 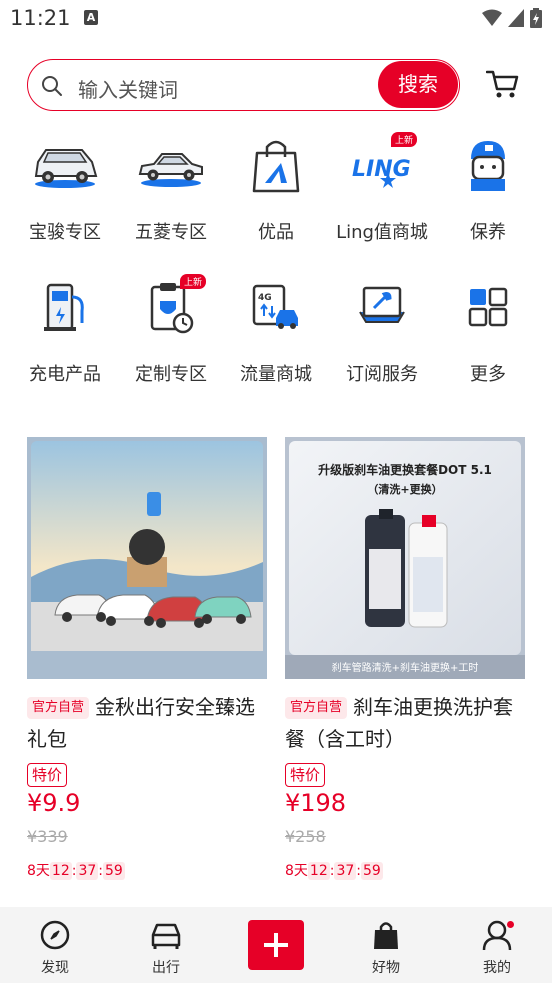 I want to click on svg-text: 4G, so click(x=265, y=298).